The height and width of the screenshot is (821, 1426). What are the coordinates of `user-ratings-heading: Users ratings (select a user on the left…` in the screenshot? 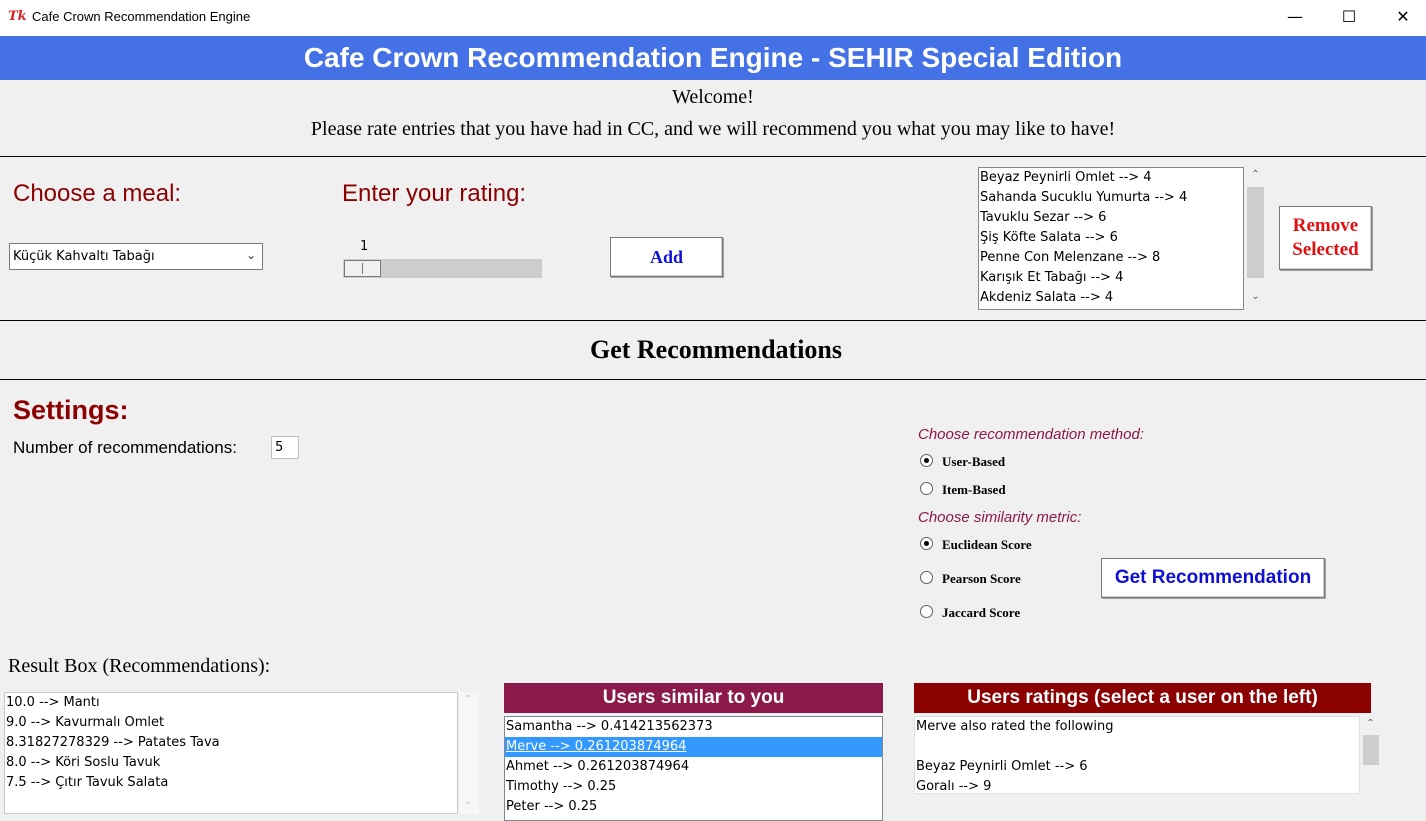 It's located at (1142, 698).